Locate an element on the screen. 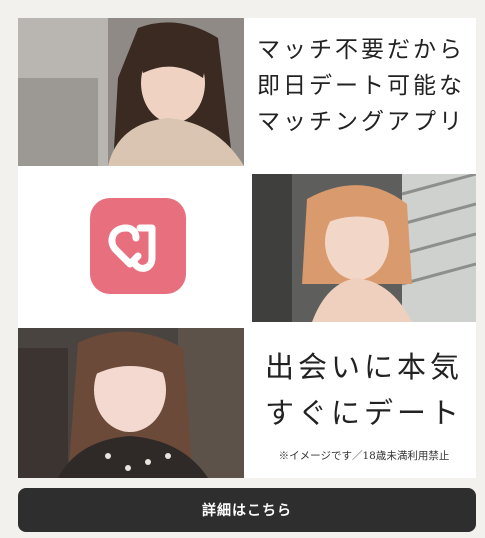 The height and width of the screenshot is (538, 485). headline-line-2: 即日デート可能な is located at coordinates (361, 86).